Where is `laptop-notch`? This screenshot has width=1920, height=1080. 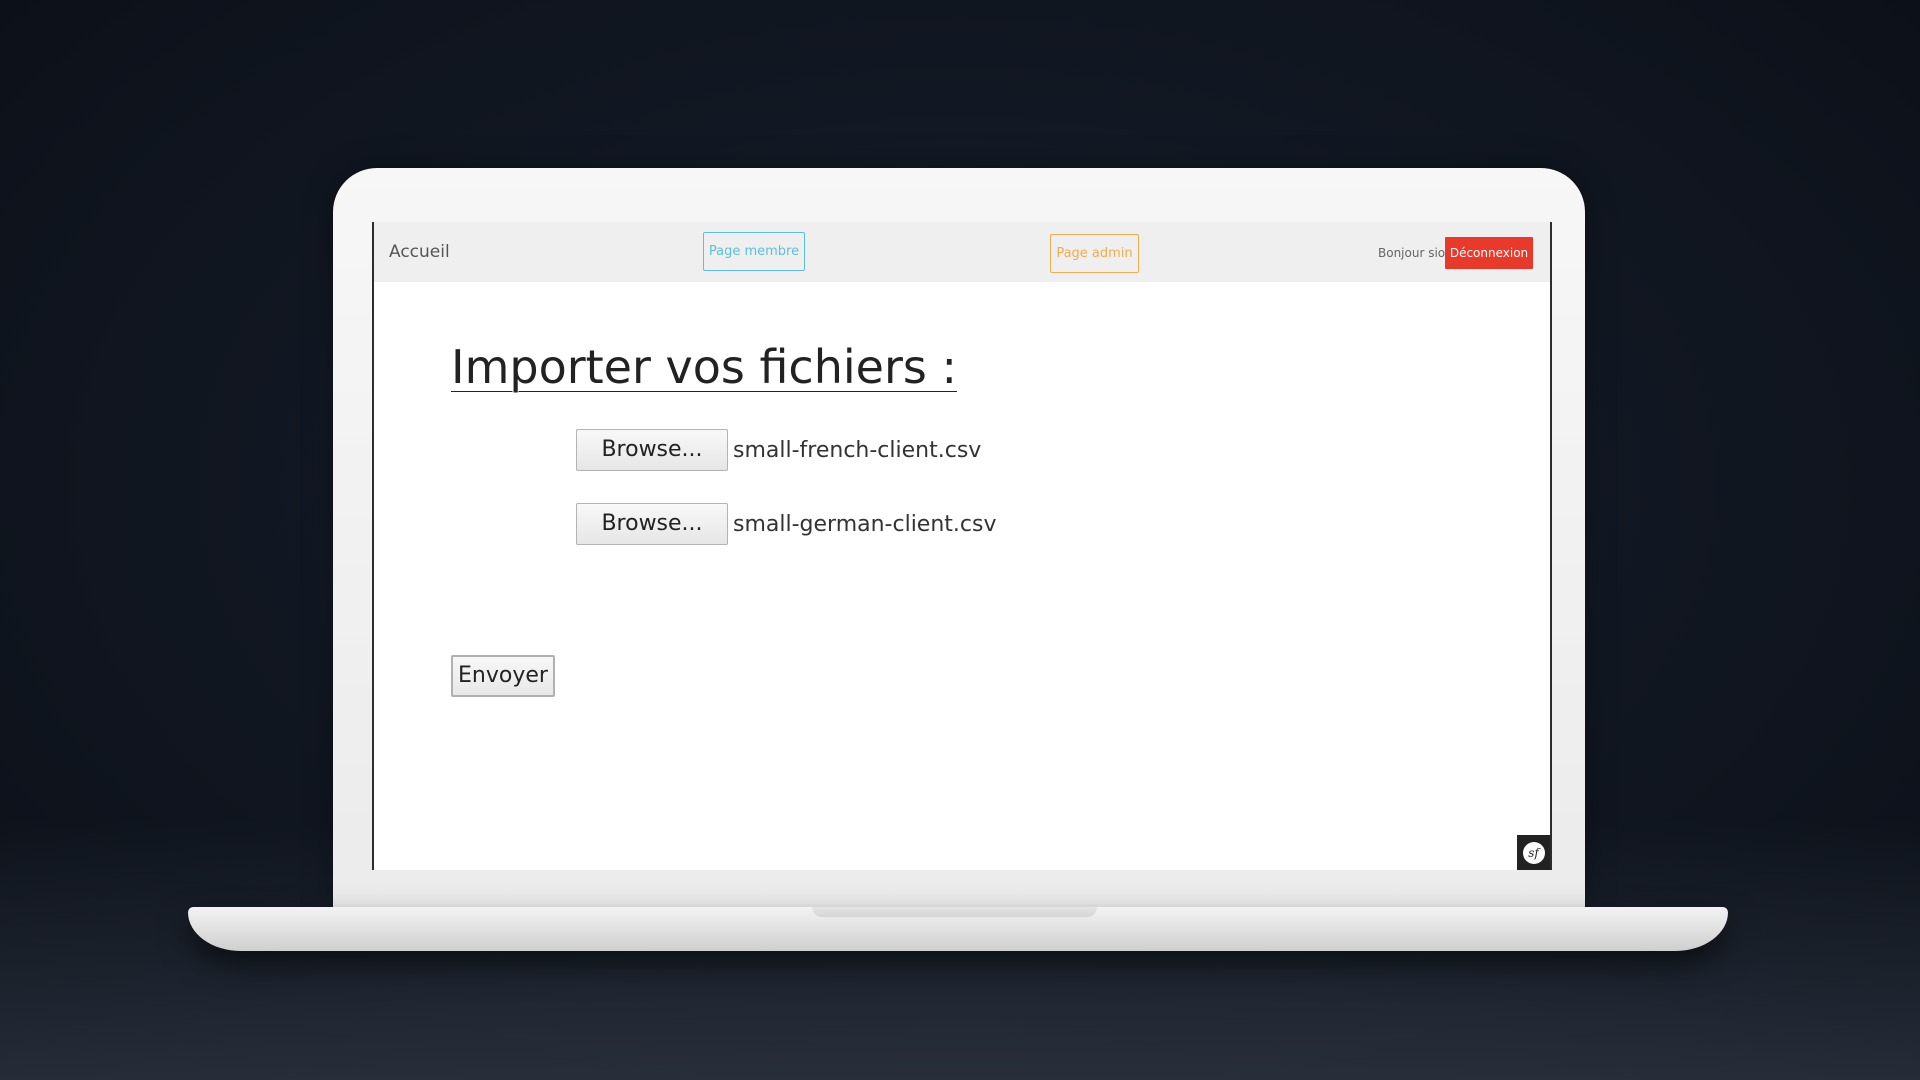
laptop-notch is located at coordinates (954, 912).